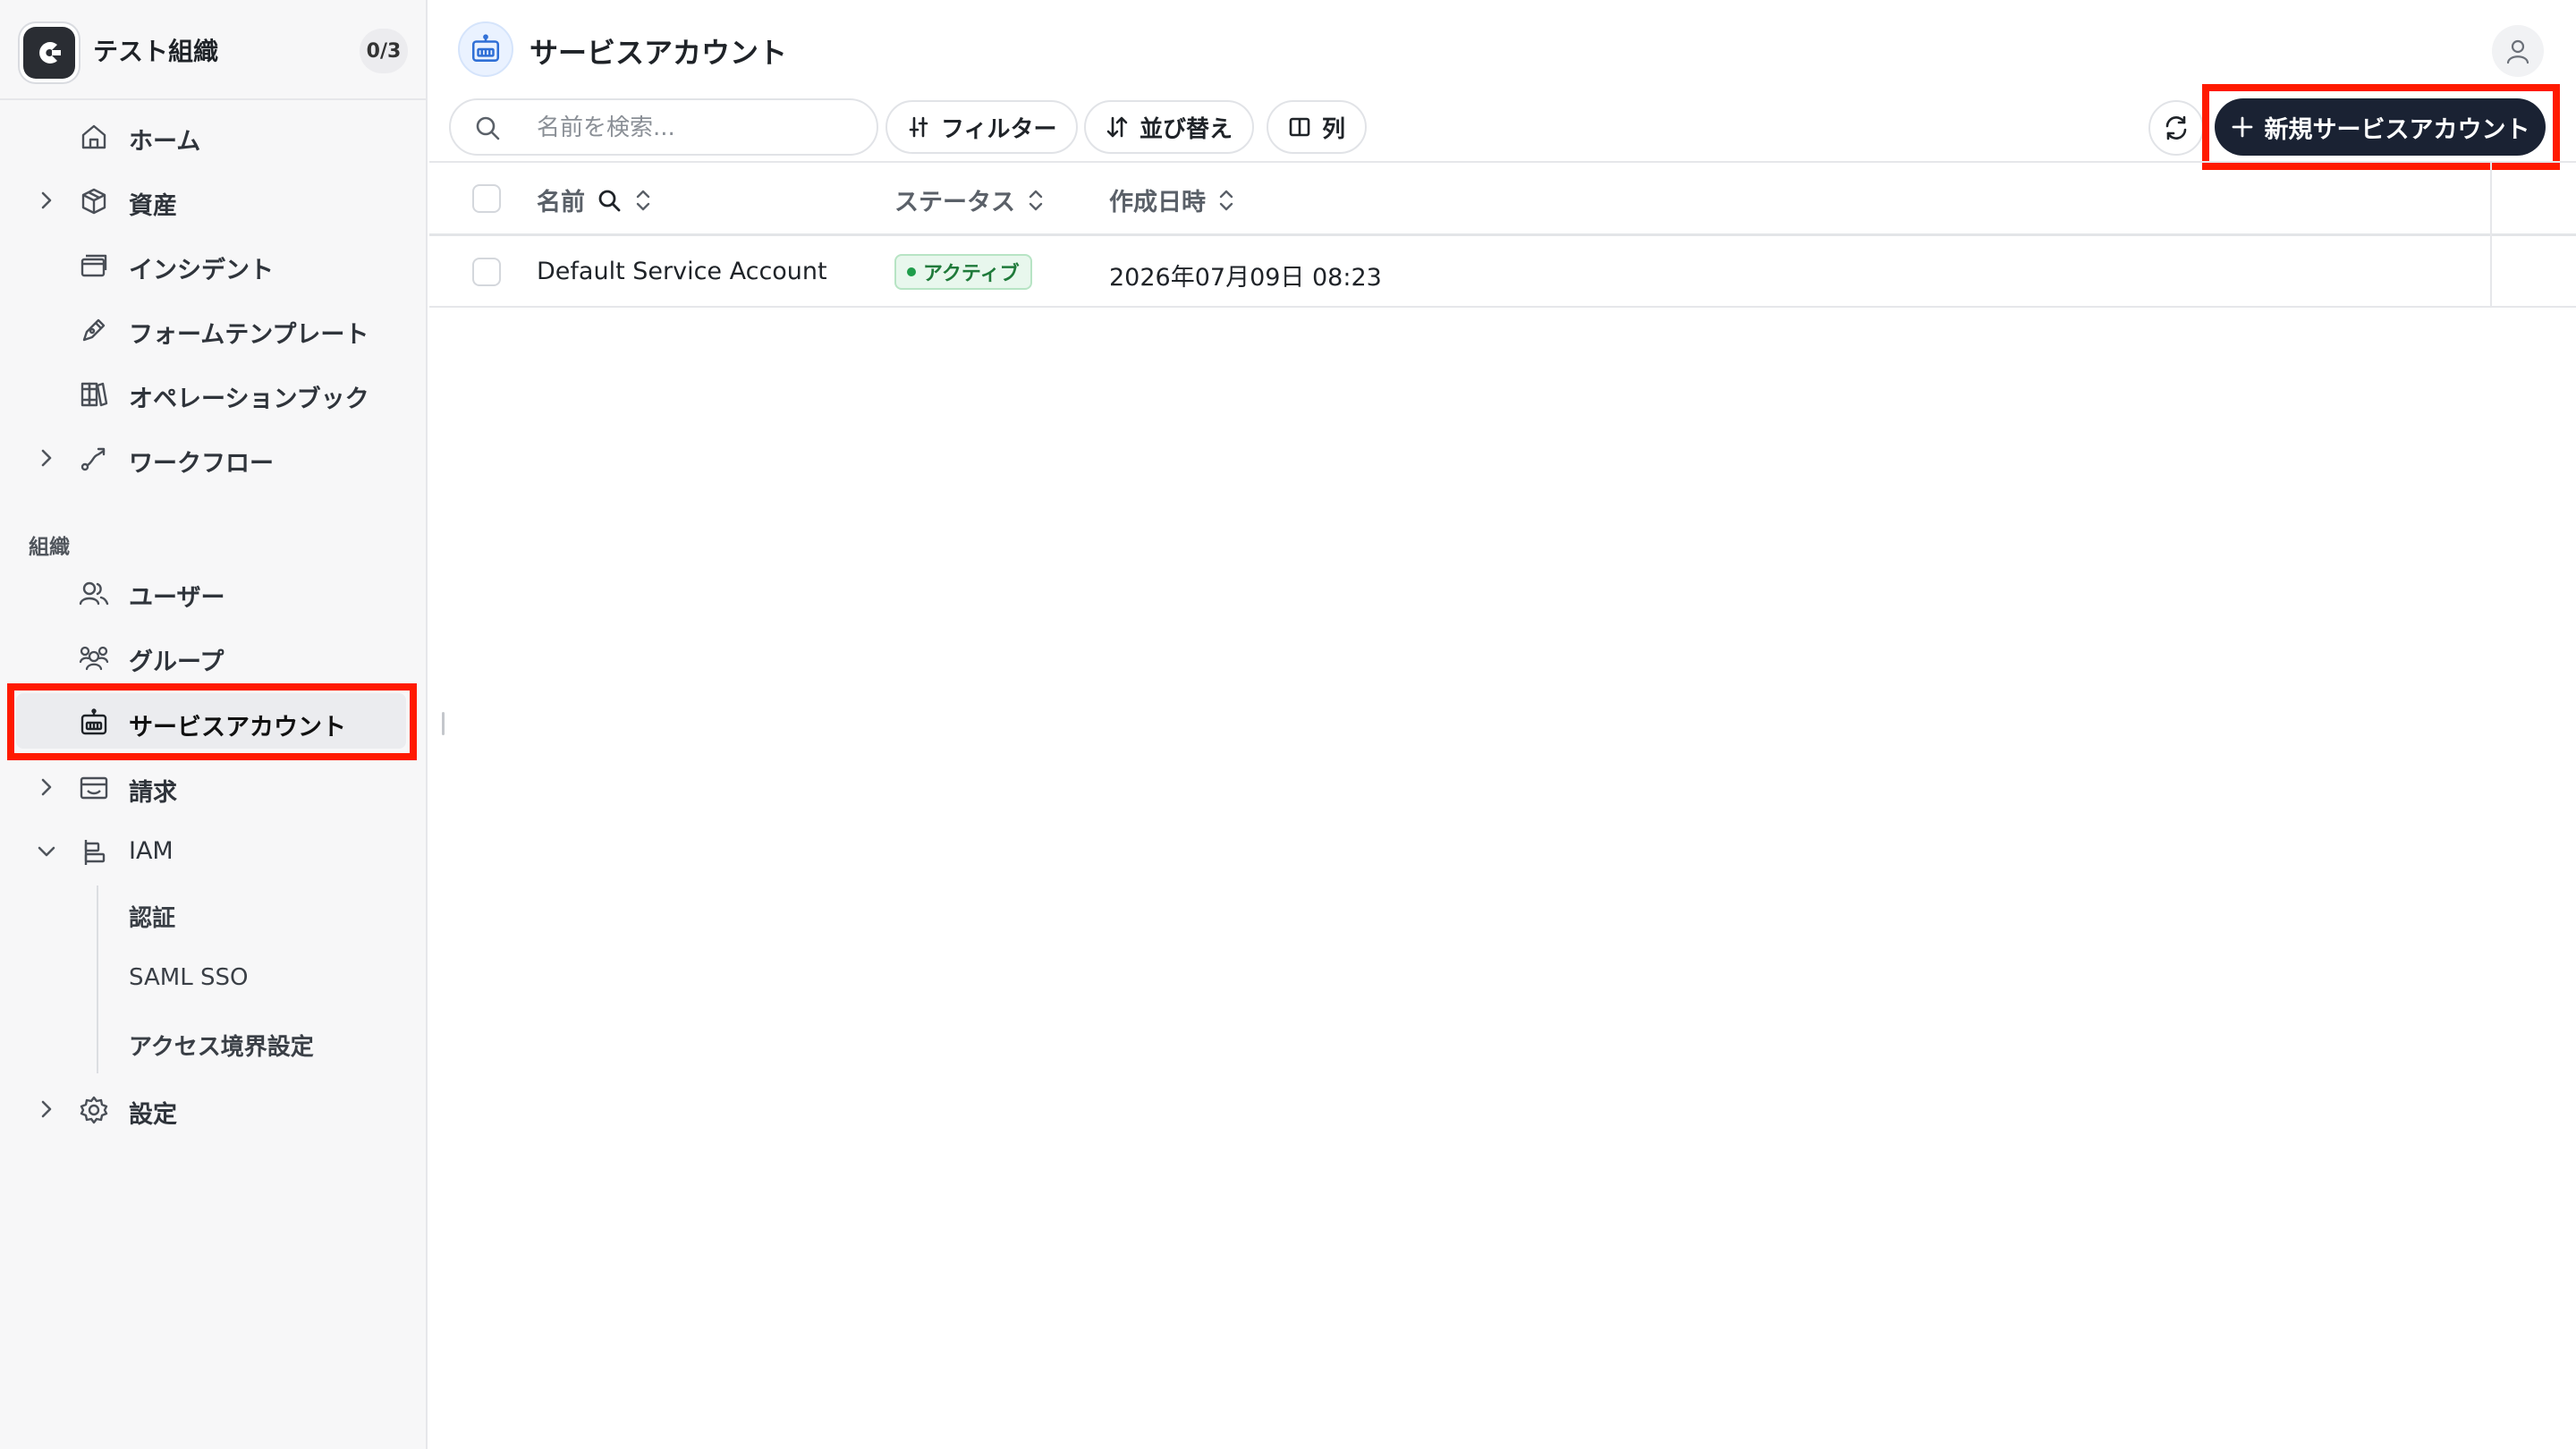  I want to click on filter-button: フィルター, so click(982, 127).